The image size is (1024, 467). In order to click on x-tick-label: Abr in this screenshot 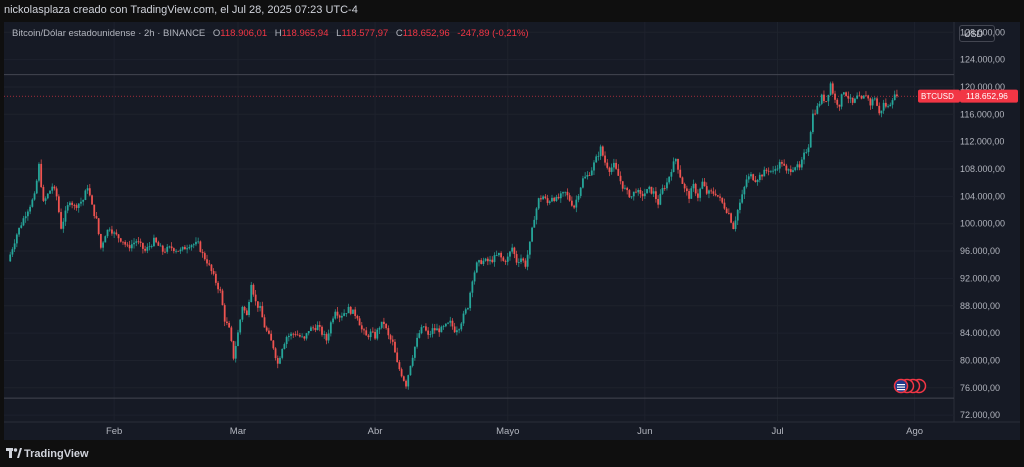, I will do `click(375, 431)`.